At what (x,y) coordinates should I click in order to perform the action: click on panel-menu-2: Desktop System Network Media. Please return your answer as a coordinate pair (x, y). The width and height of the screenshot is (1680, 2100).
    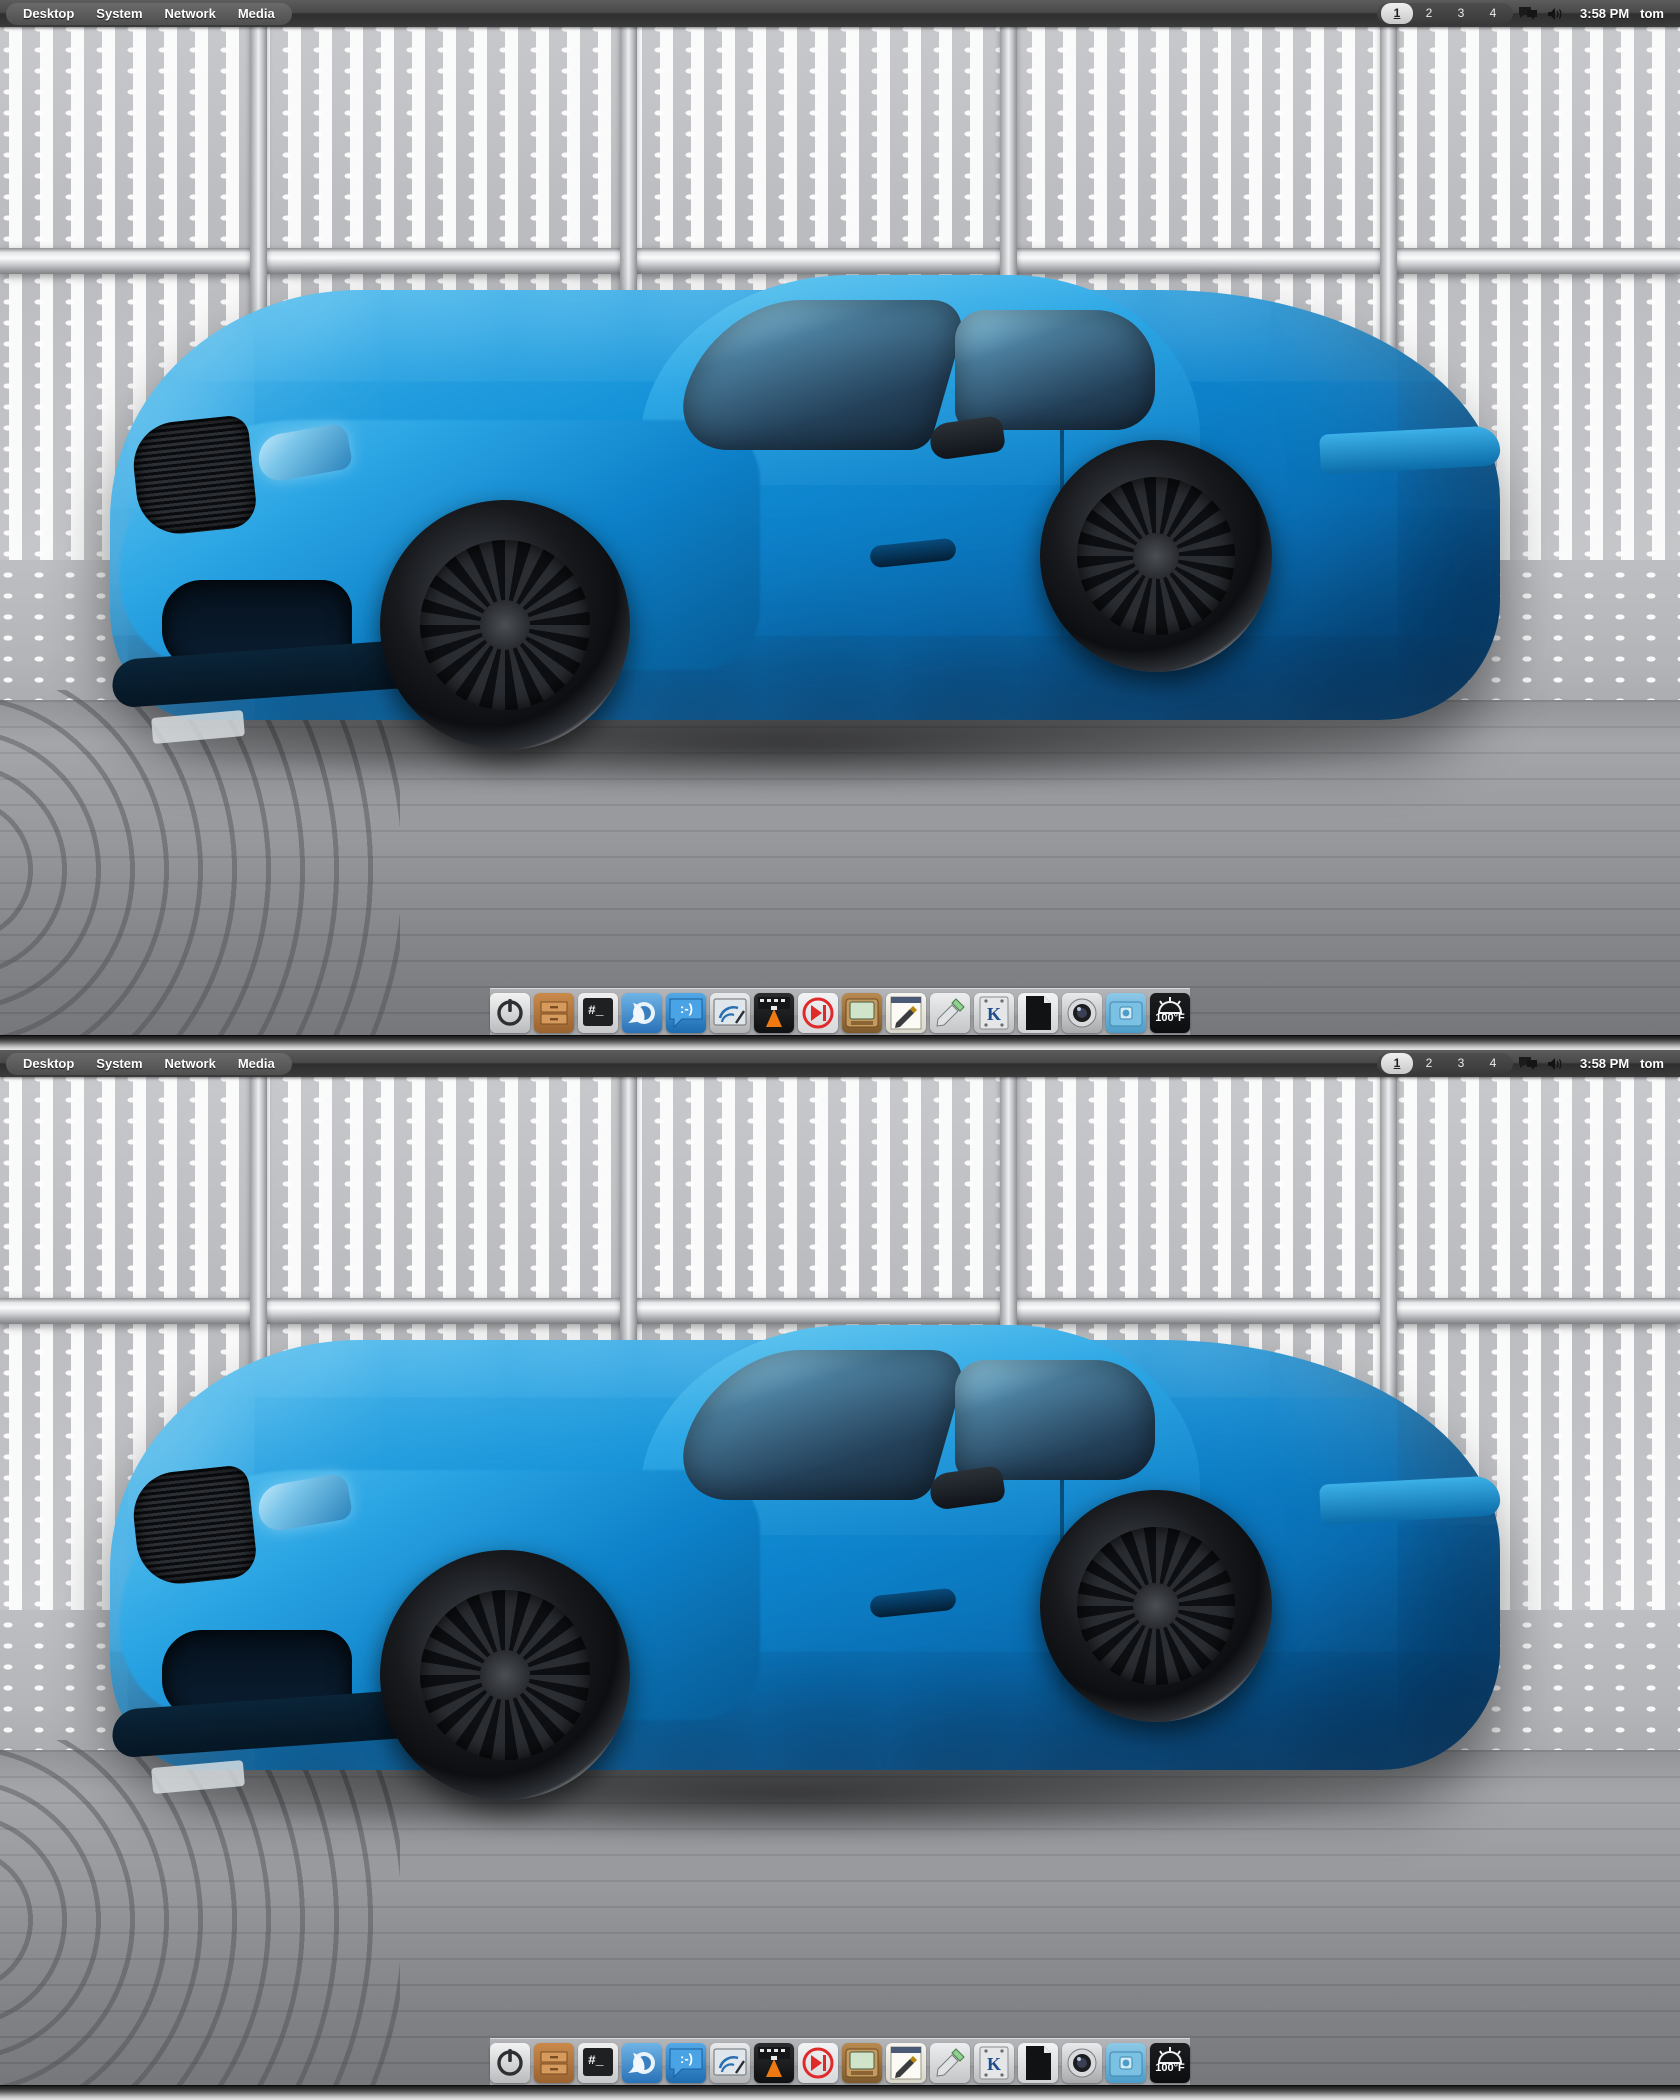
    Looking at the image, I should click on (149, 1063).